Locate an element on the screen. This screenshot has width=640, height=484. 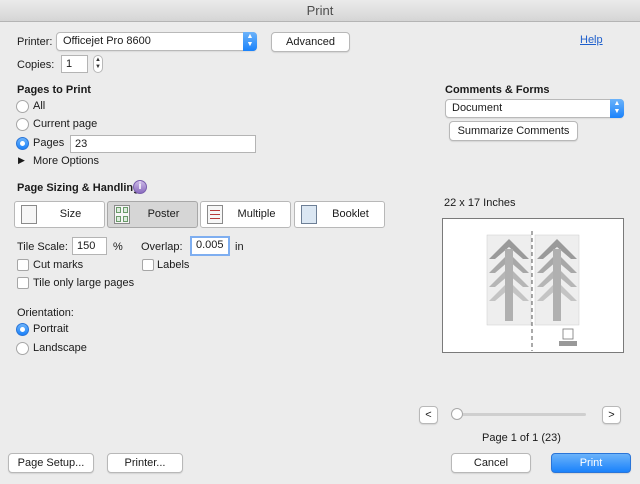
tile-large-pages-checkbox is located at coordinates (23, 283).